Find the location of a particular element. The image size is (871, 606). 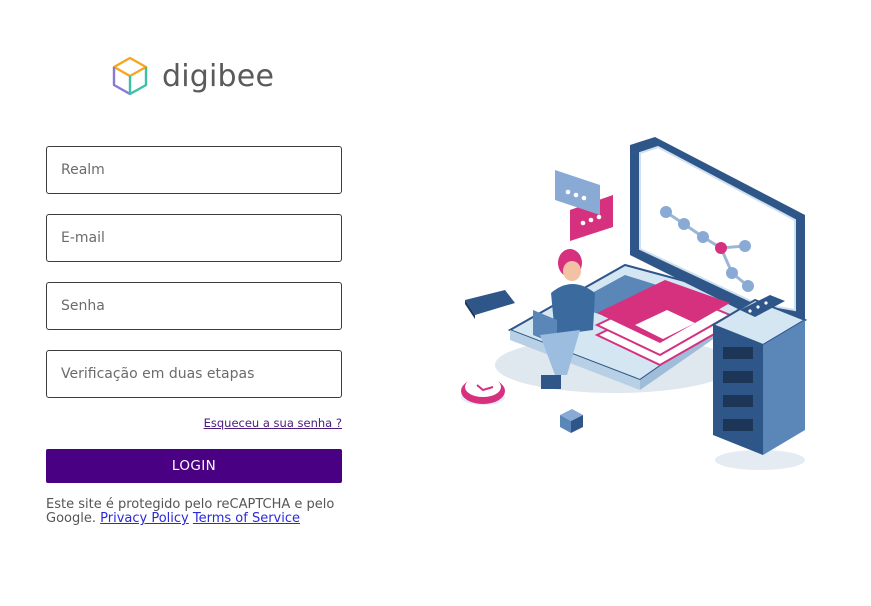

password-input is located at coordinates (194, 306).